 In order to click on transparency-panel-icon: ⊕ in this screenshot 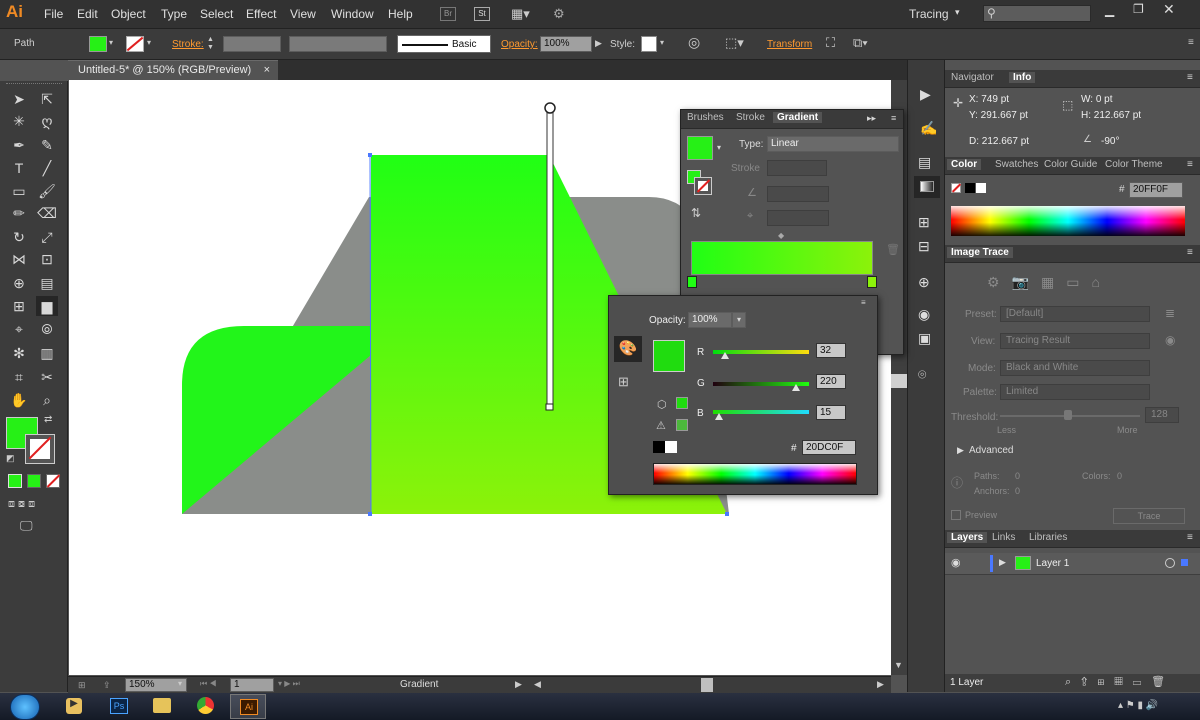, I will do `click(924, 282)`.